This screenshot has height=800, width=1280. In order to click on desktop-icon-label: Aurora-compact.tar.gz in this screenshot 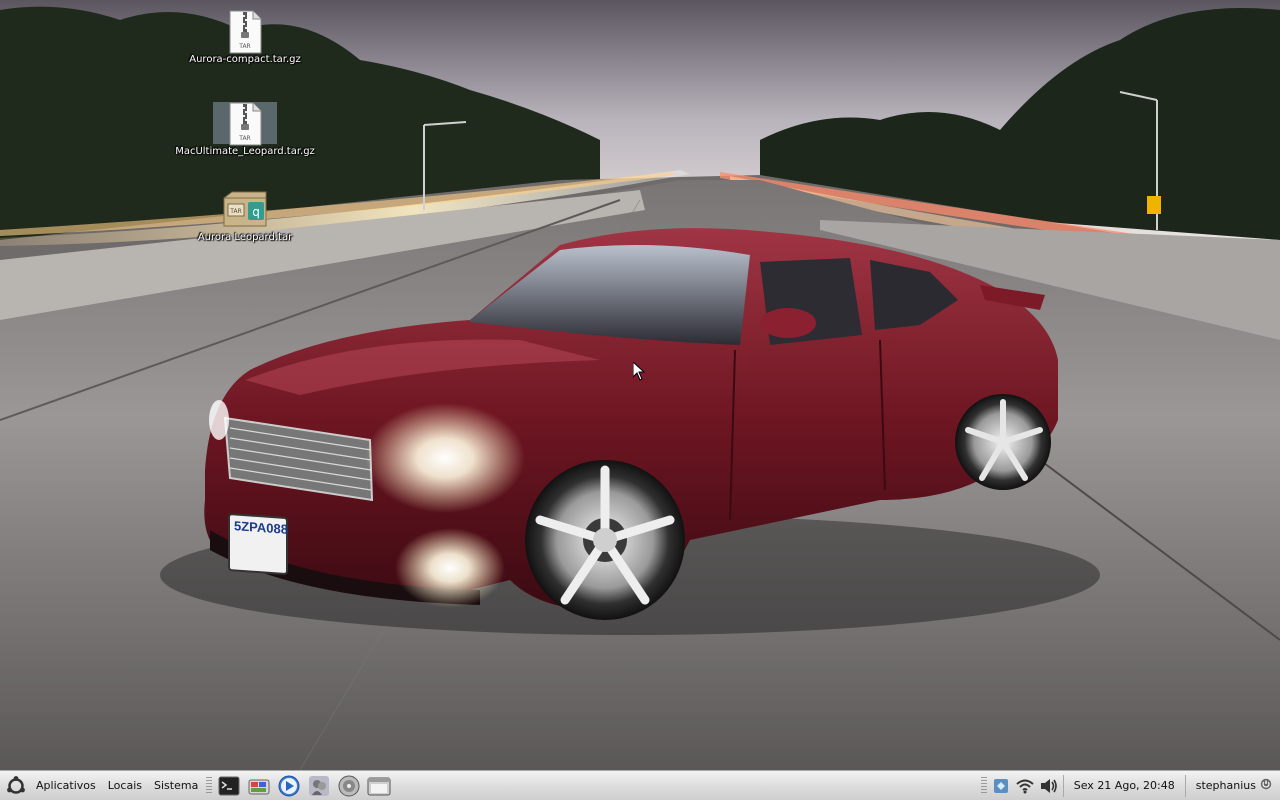, I will do `click(245, 59)`.